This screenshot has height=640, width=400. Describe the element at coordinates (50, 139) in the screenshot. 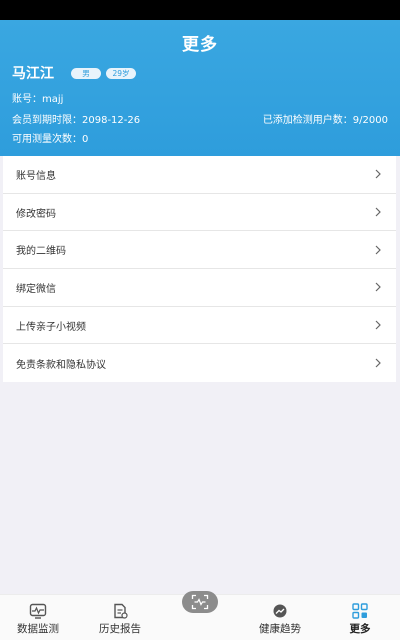

I see `remaining-tests: 可用测量次数：0` at that location.